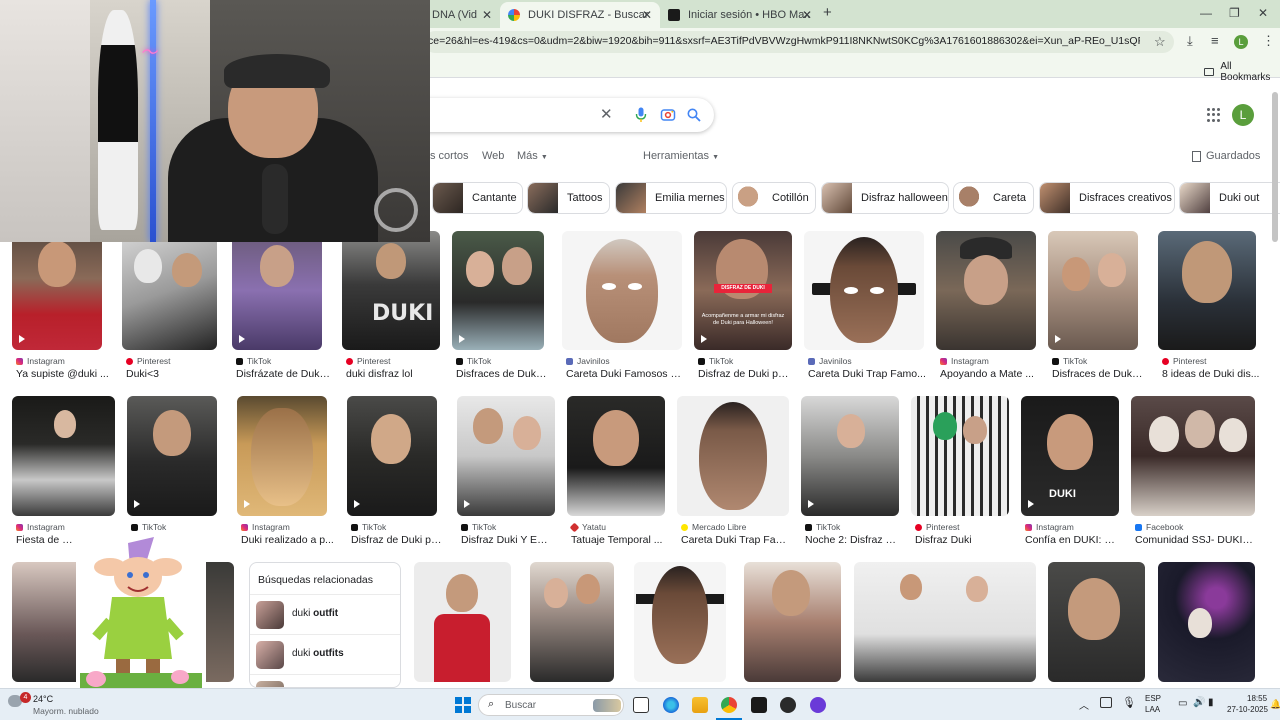 This screenshot has width=1280, height=720. I want to click on chrome-icon, so click(729, 705).